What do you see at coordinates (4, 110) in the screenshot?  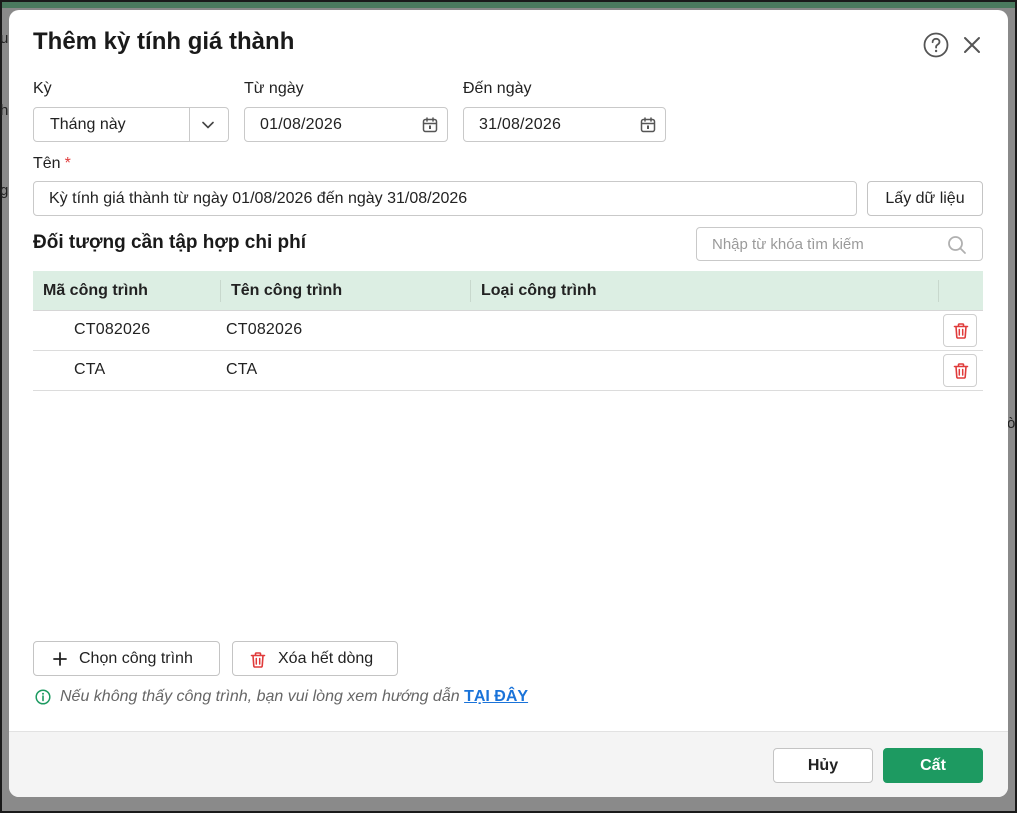 I see `background-text-fragment: h` at bounding box center [4, 110].